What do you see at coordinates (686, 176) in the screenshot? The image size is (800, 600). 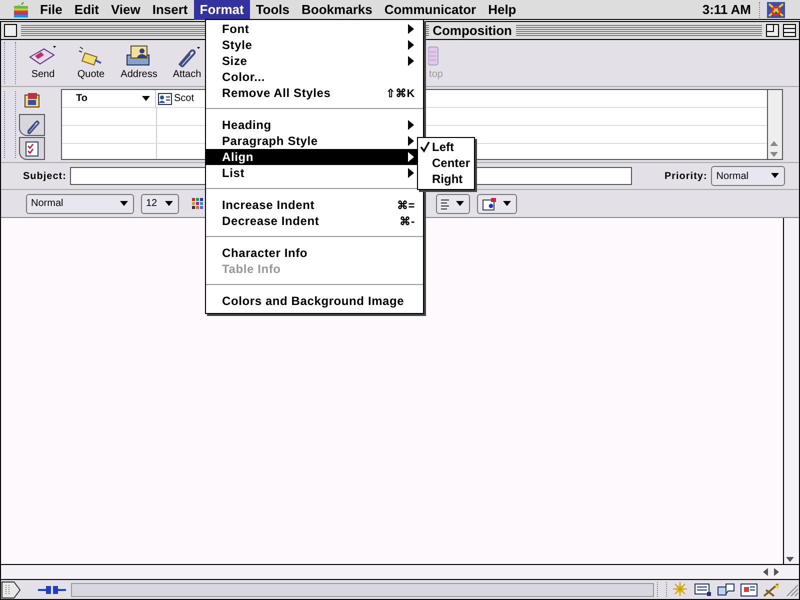 I see `priority-label: Priority:` at bounding box center [686, 176].